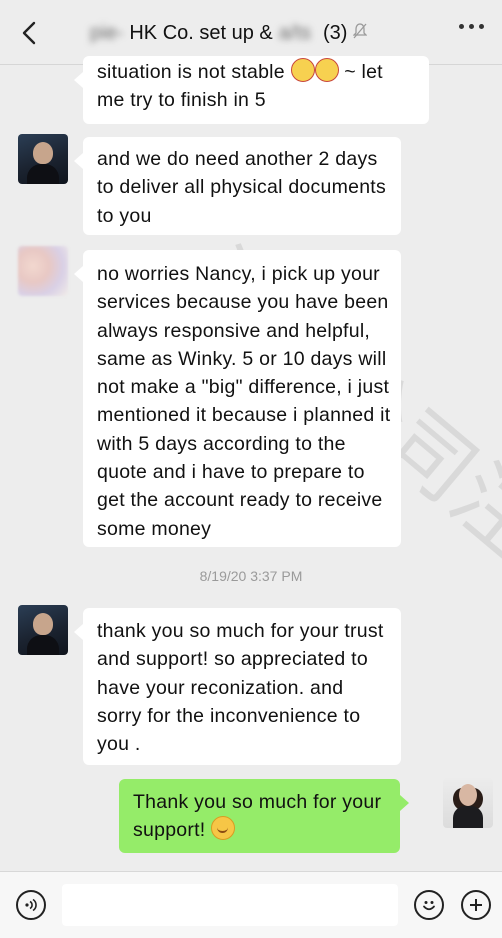  What do you see at coordinates (221, 443) in the screenshot?
I see `message-line: with 5 days according to the` at bounding box center [221, 443].